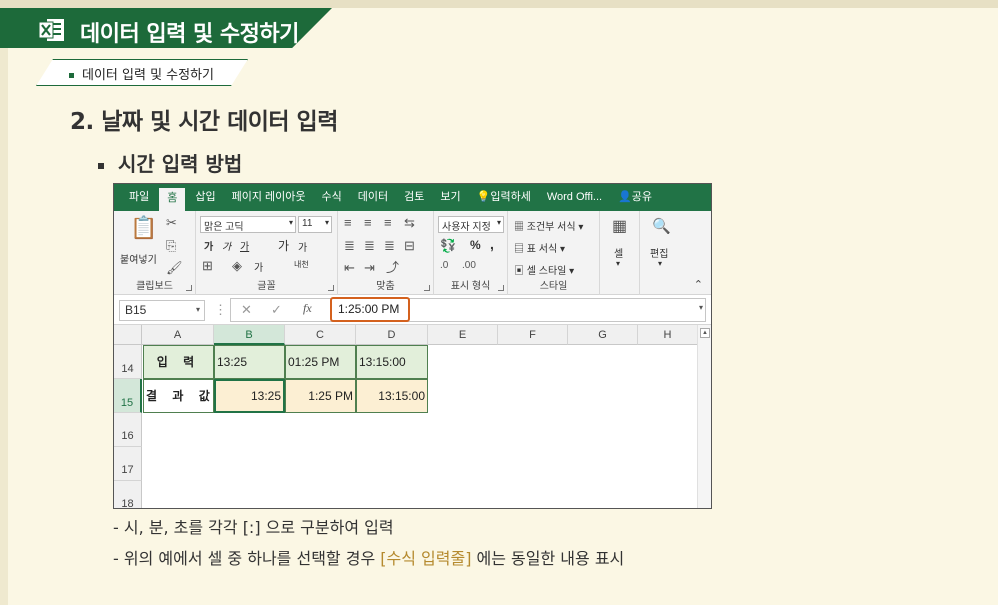 The height and width of the screenshot is (605, 998). I want to click on editing-button: 편집, so click(659, 252).